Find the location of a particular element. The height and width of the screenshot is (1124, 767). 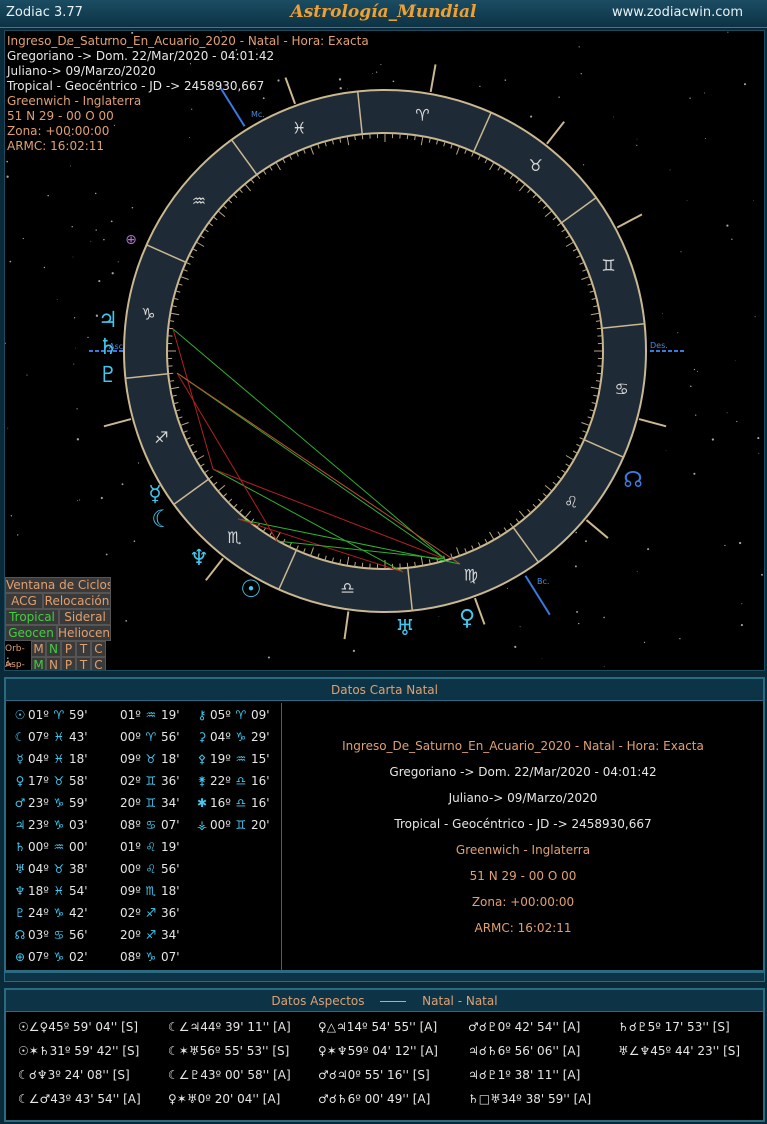

ventana-ciclos-button: Ventana de Ciclos is located at coordinates (58, 585).